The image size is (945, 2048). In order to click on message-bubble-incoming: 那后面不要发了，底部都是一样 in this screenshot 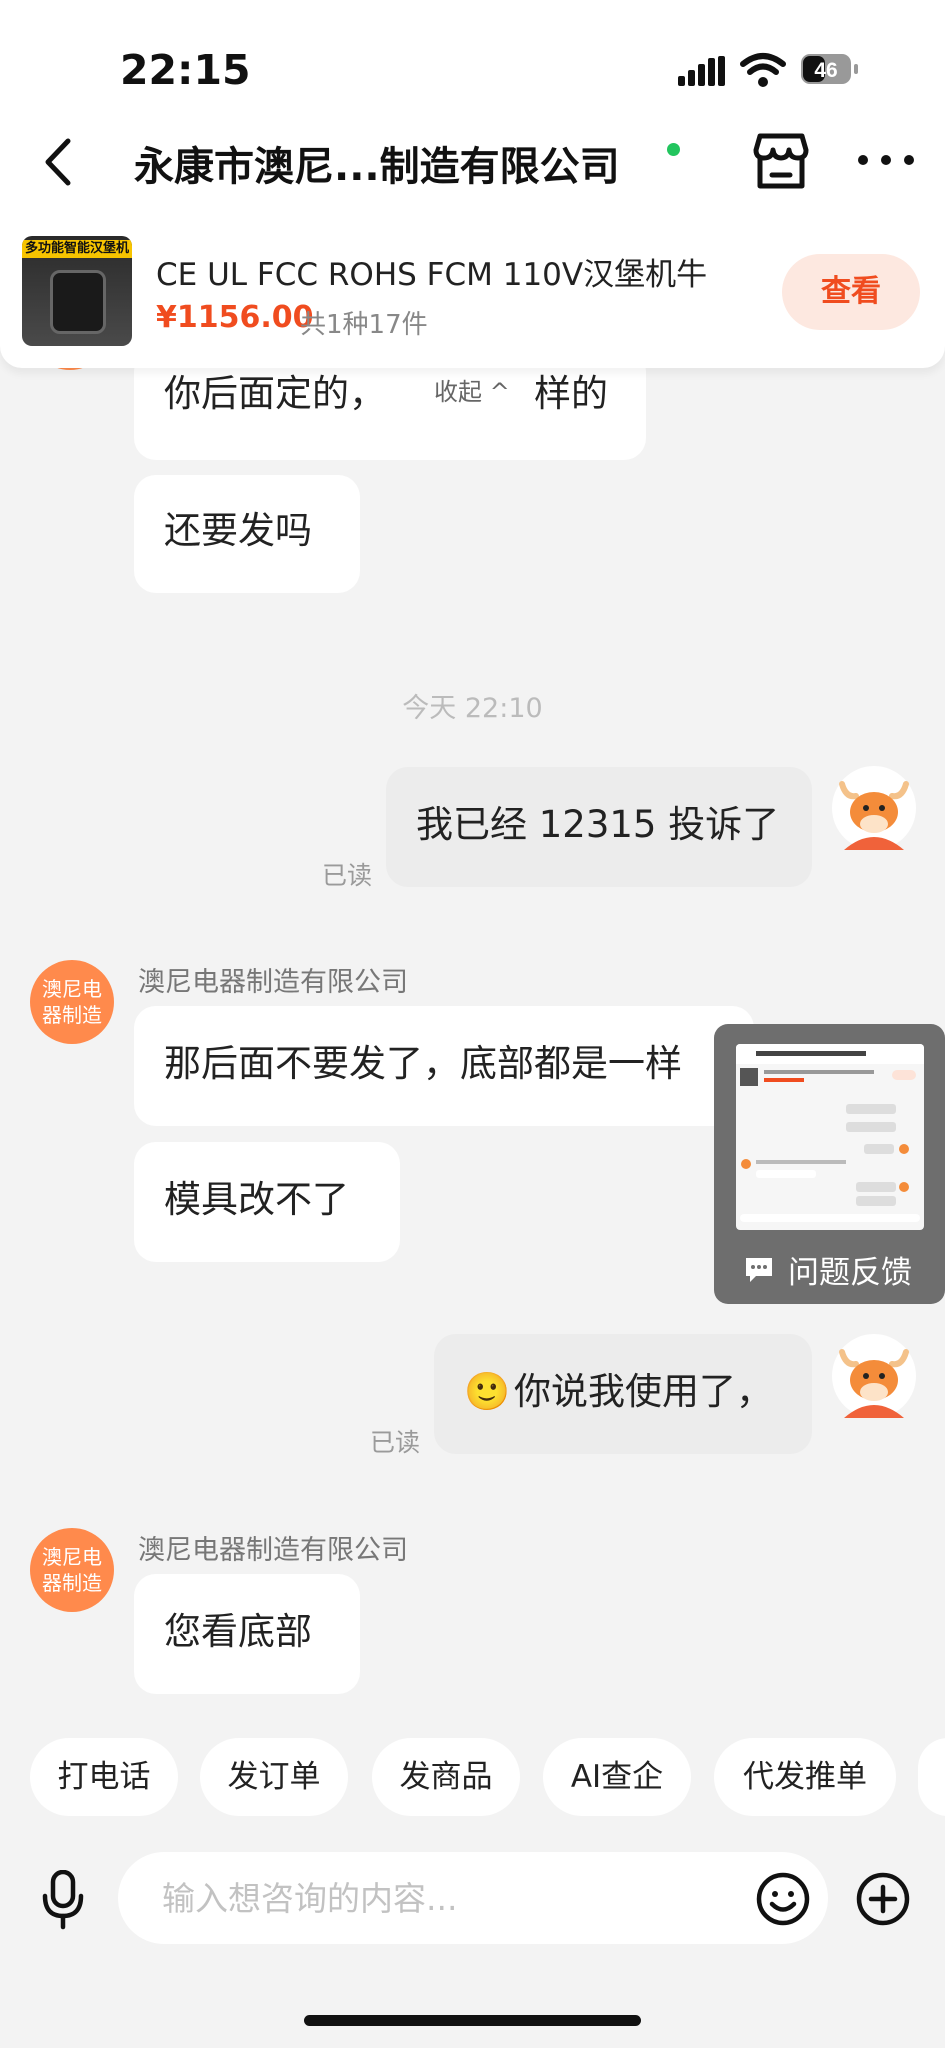, I will do `click(444, 1066)`.